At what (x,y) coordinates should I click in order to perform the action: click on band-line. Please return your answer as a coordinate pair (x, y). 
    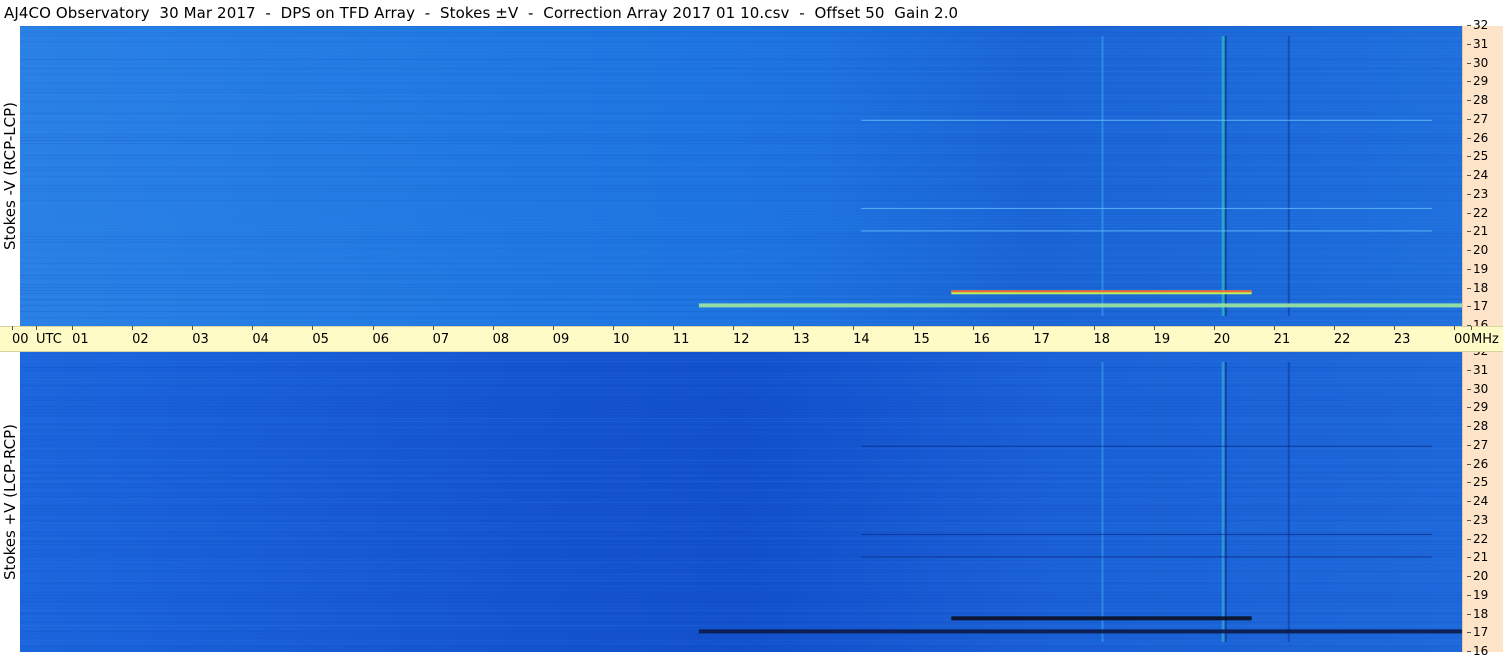
    Looking at the image, I should click on (1146, 120).